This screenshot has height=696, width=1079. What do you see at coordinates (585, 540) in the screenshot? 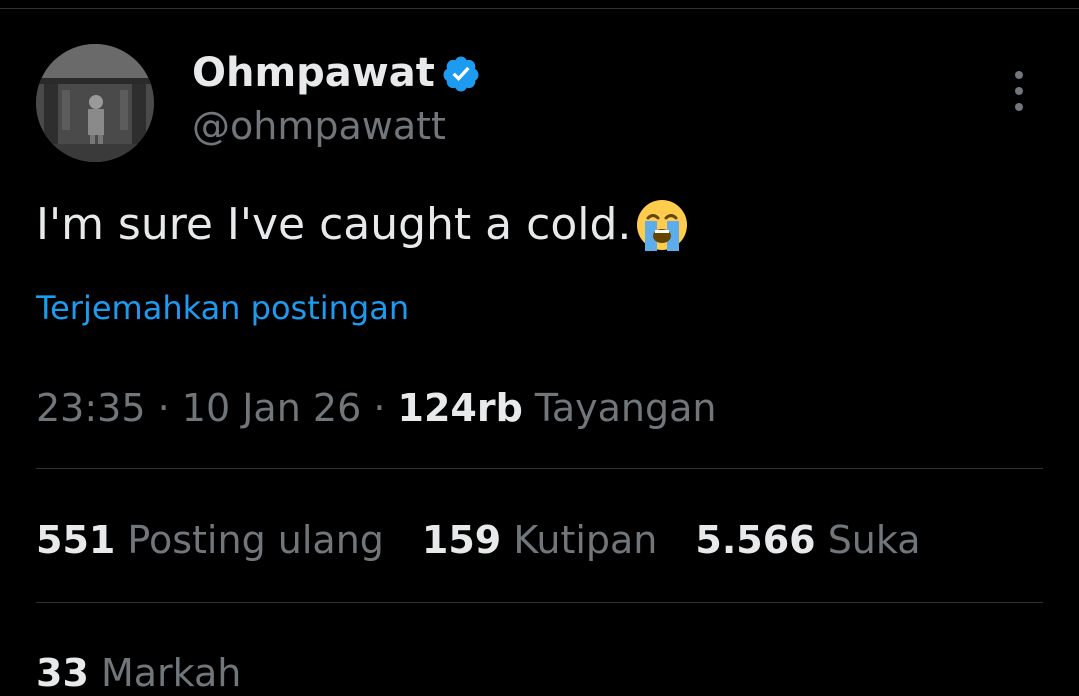
I see `quotes-label: Kutipan` at bounding box center [585, 540].